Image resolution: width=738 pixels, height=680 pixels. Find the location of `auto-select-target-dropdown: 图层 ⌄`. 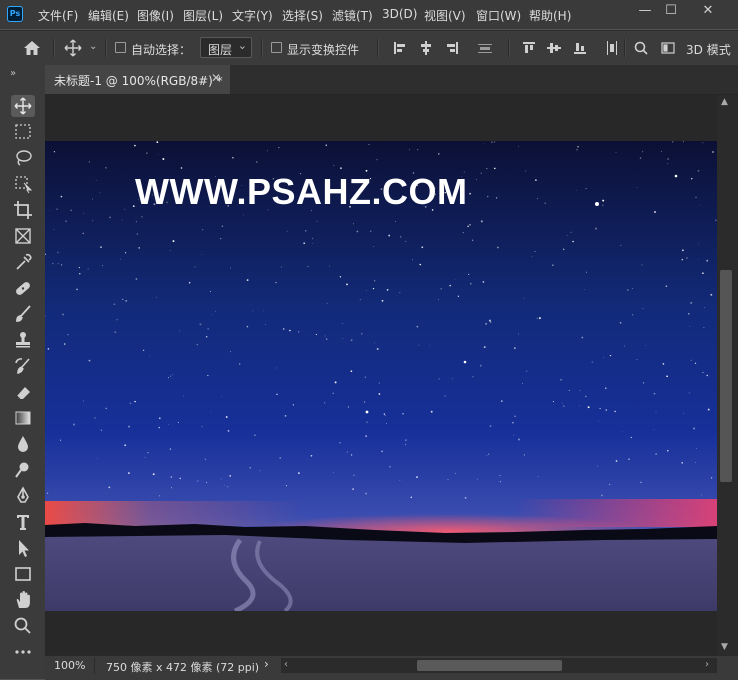

auto-select-target-dropdown: 图层 ⌄ is located at coordinates (226, 47).